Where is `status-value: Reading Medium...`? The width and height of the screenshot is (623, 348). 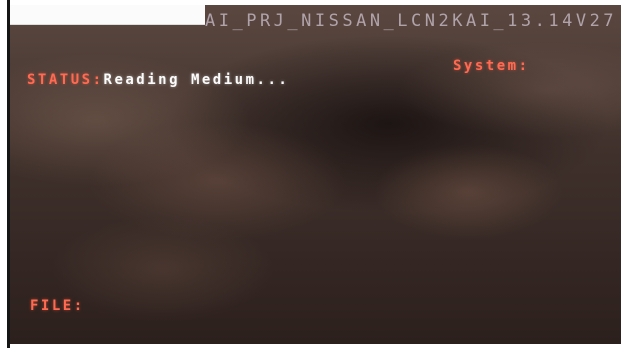
status-value: Reading Medium... is located at coordinates (196, 80).